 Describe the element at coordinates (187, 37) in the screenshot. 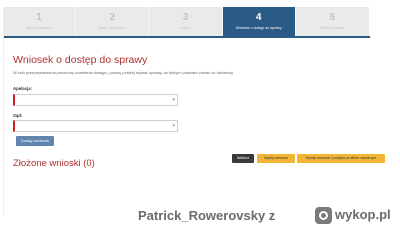

I see `panel-top-border` at that location.